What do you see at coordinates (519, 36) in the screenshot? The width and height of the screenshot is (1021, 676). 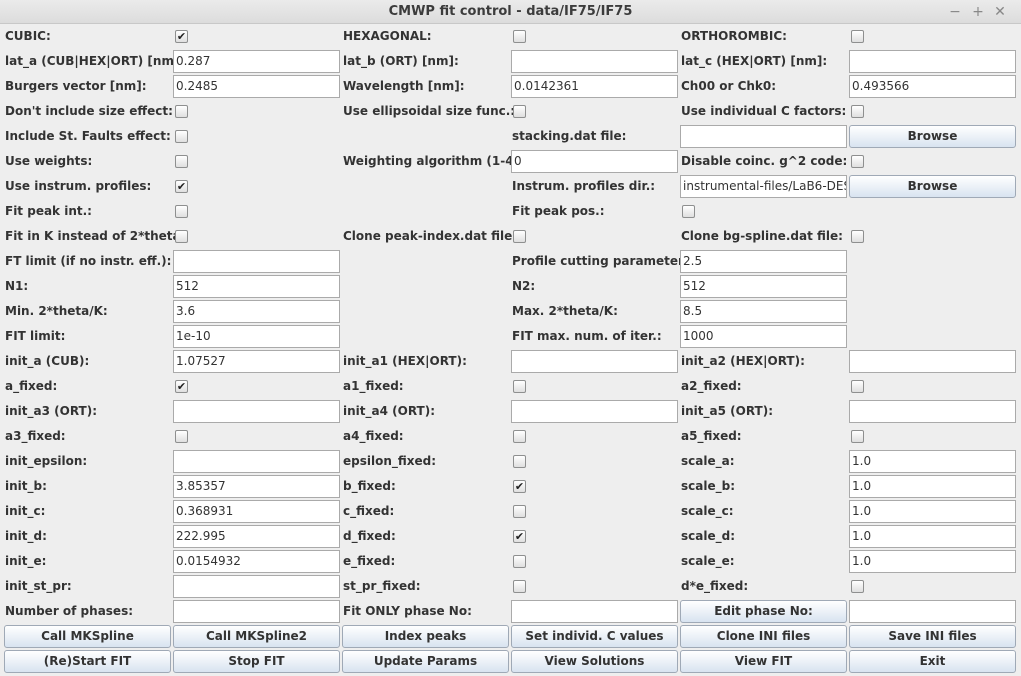 I see `hexagonal-checkbox` at bounding box center [519, 36].